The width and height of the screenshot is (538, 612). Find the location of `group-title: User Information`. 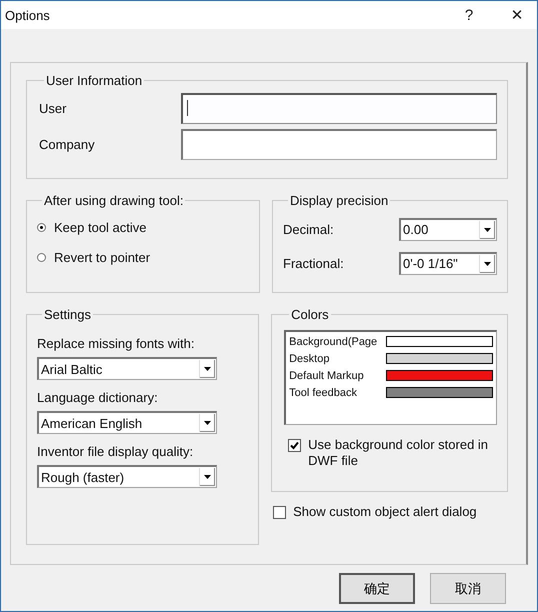

group-title: User Information is located at coordinates (94, 80).